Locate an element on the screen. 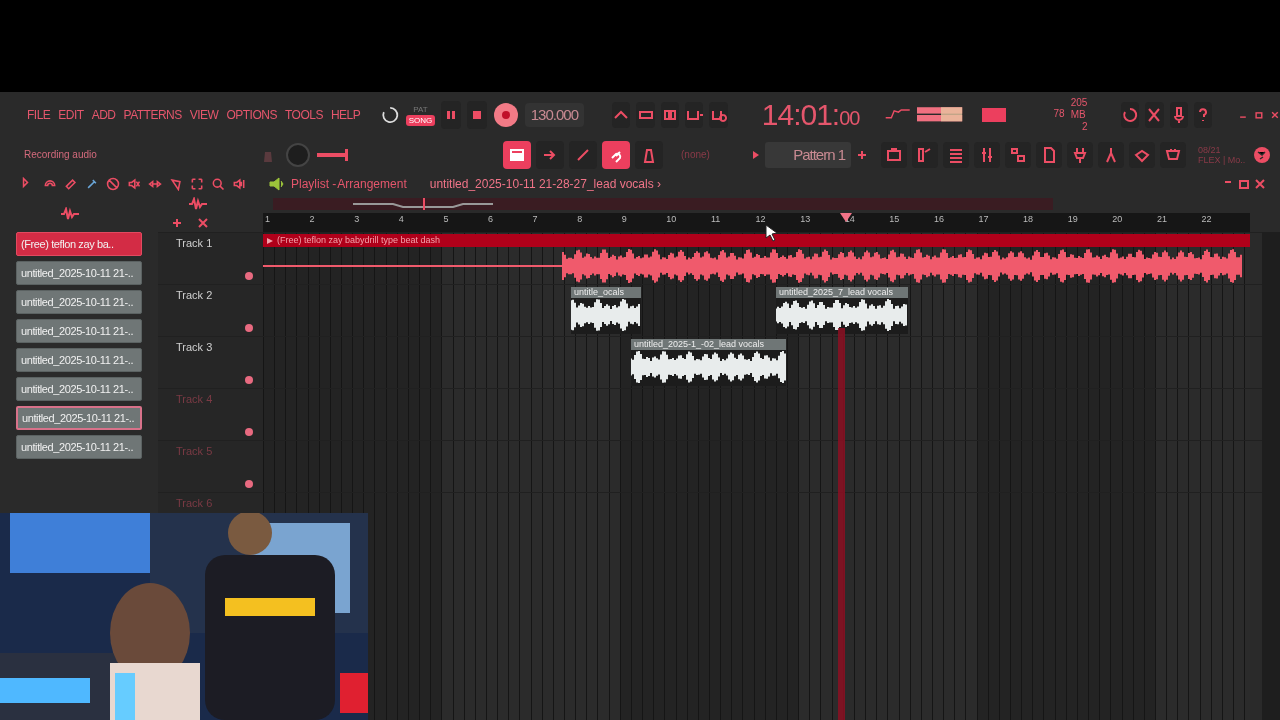 This screenshot has width=1280, height=720. ruler-number: 4 is located at coordinates (401, 219).